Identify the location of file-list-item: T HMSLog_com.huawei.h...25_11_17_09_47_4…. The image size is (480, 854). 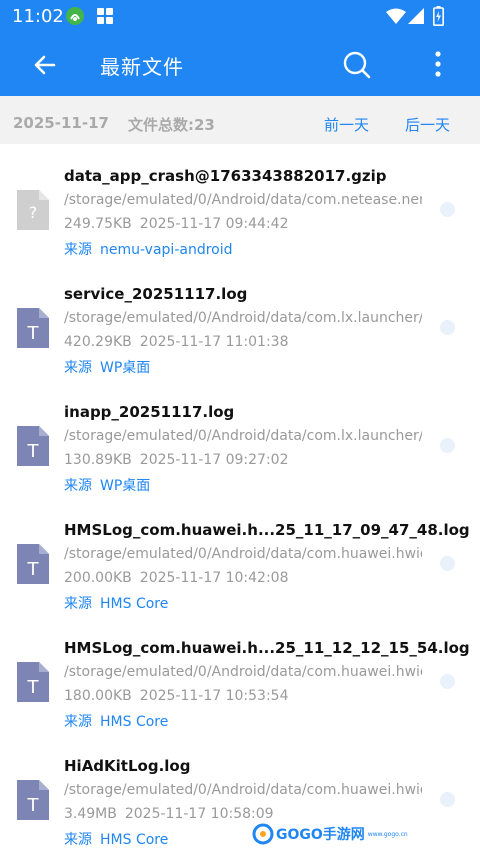
(240, 557).